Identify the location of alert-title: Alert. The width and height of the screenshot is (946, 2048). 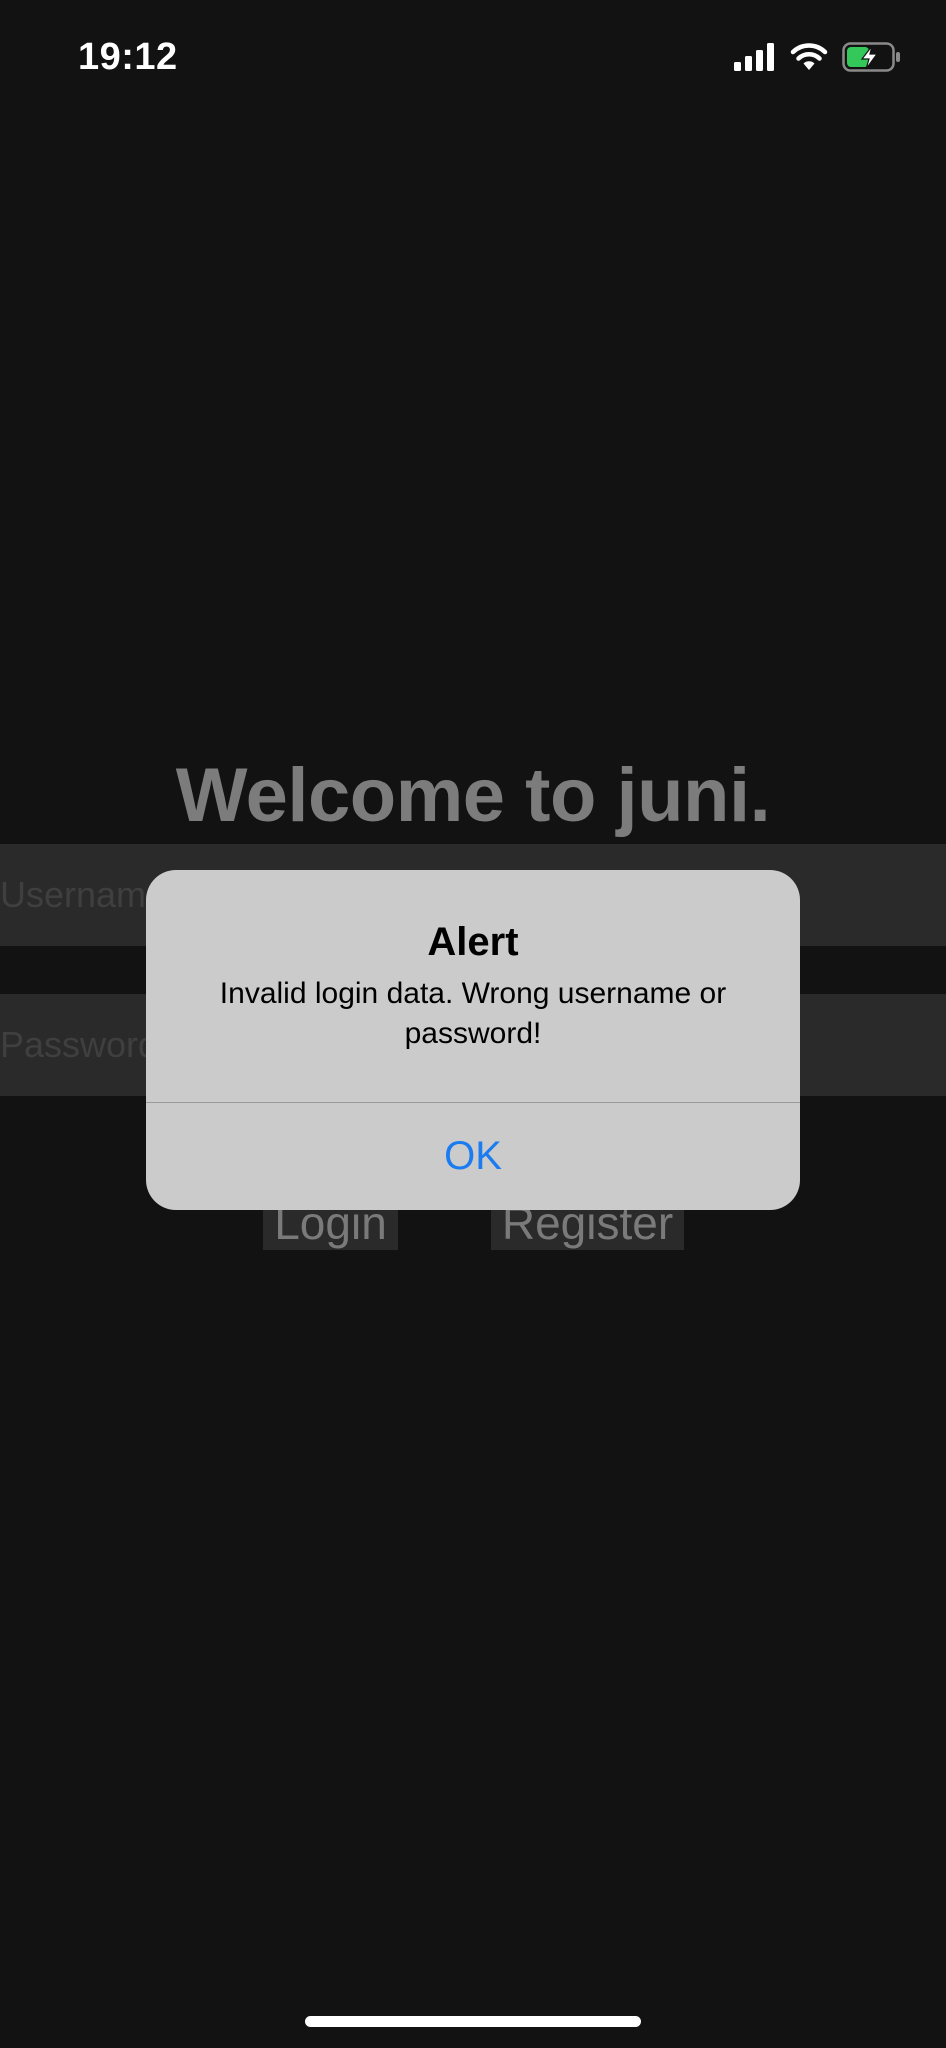
(473, 942).